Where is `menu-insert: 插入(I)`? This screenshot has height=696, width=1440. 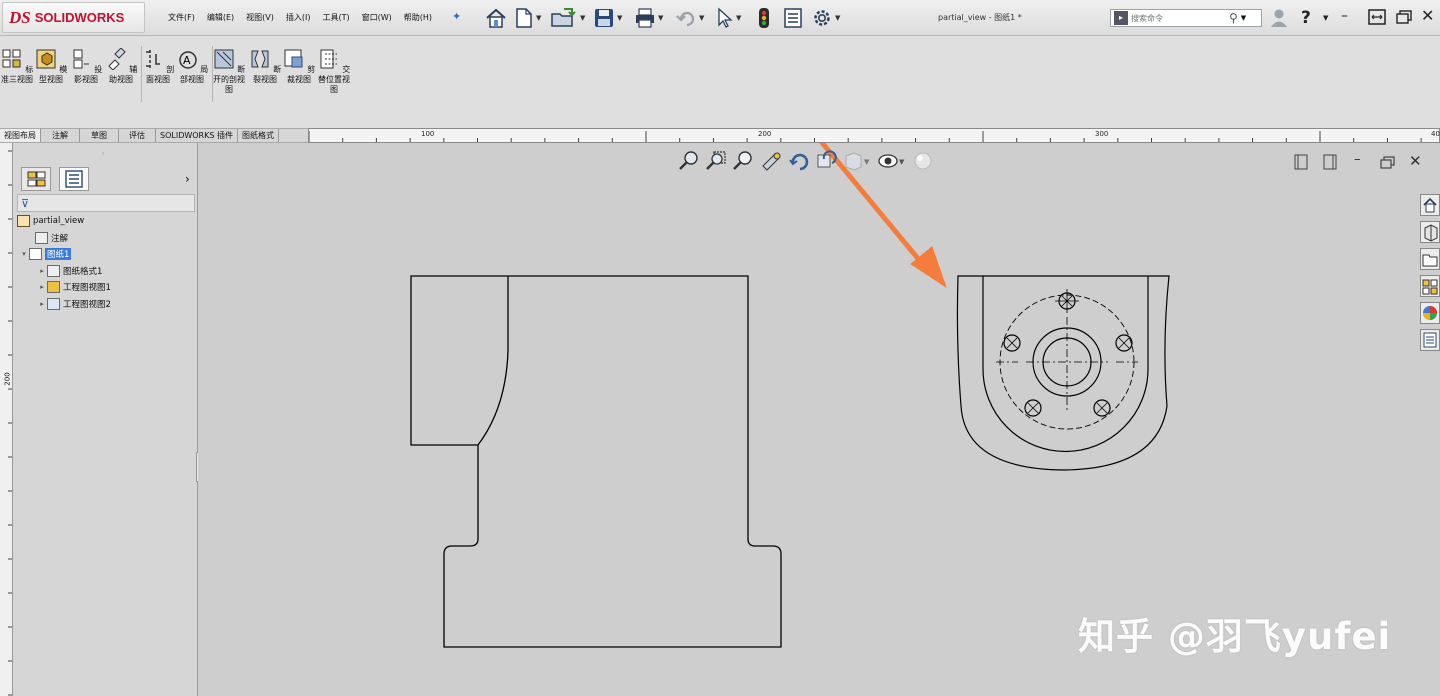
menu-insert: 插入(I) is located at coordinates (298, 17).